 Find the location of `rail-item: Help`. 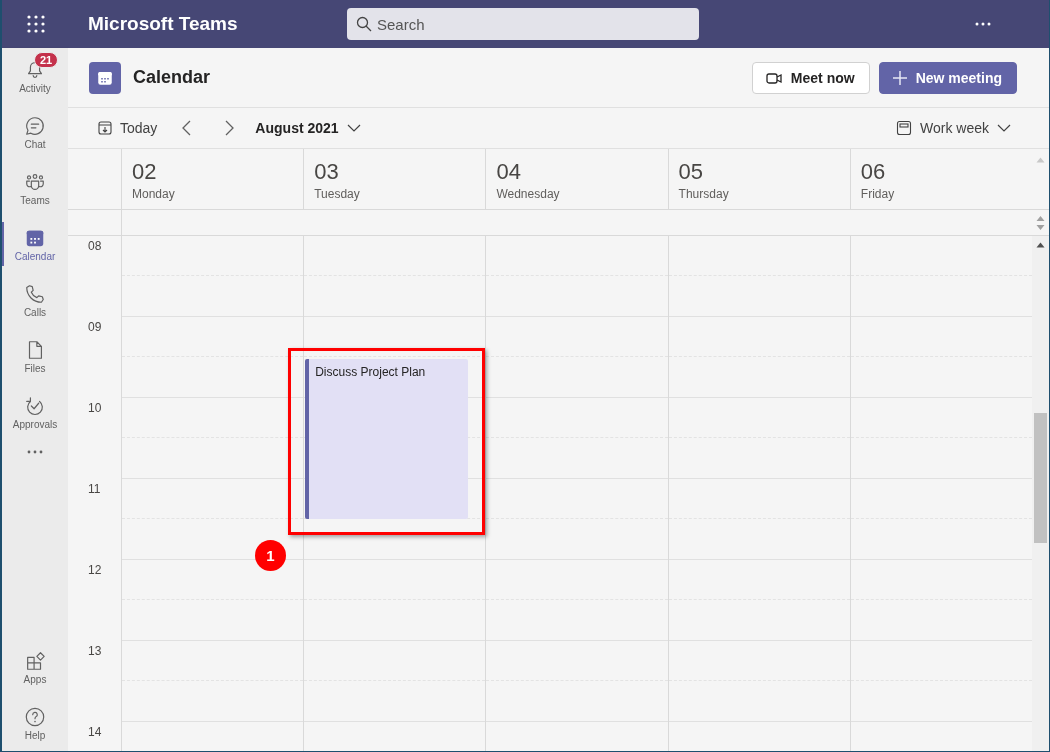

rail-item: Help is located at coordinates (35, 723).